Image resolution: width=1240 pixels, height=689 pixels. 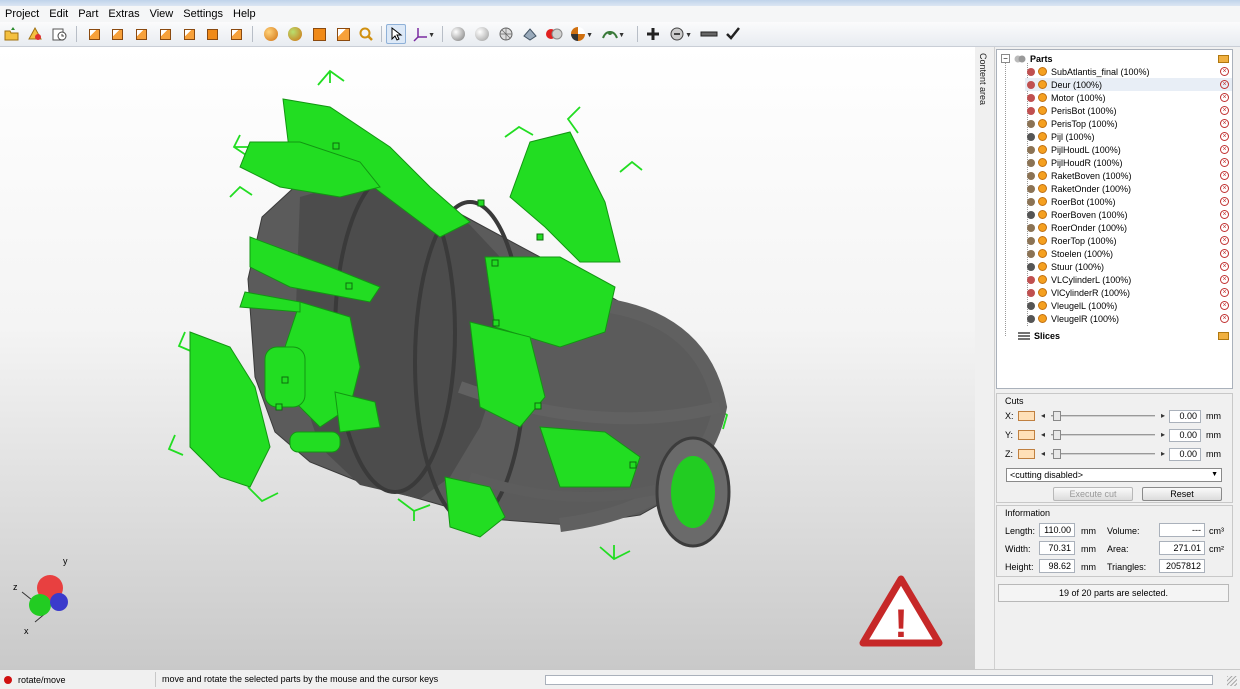 What do you see at coordinates (123, 14) in the screenshot?
I see `menu-extras: Extras` at bounding box center [123, 14].